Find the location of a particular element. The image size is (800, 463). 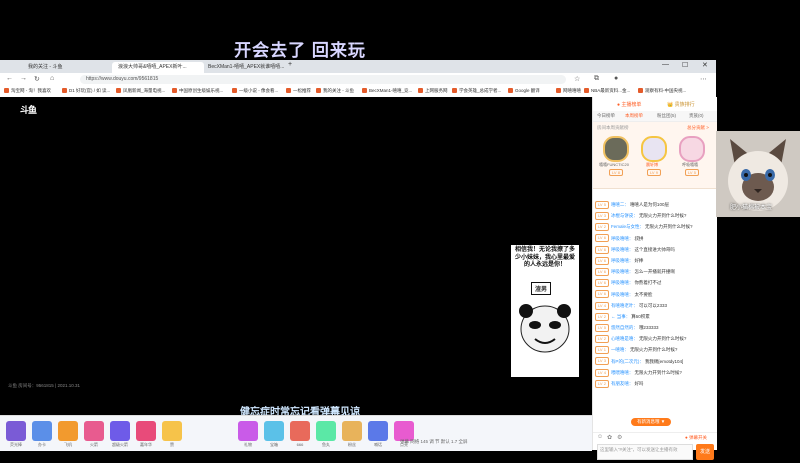

rank-more-link: 总分贡献 > is located at coordinates (698, 128).